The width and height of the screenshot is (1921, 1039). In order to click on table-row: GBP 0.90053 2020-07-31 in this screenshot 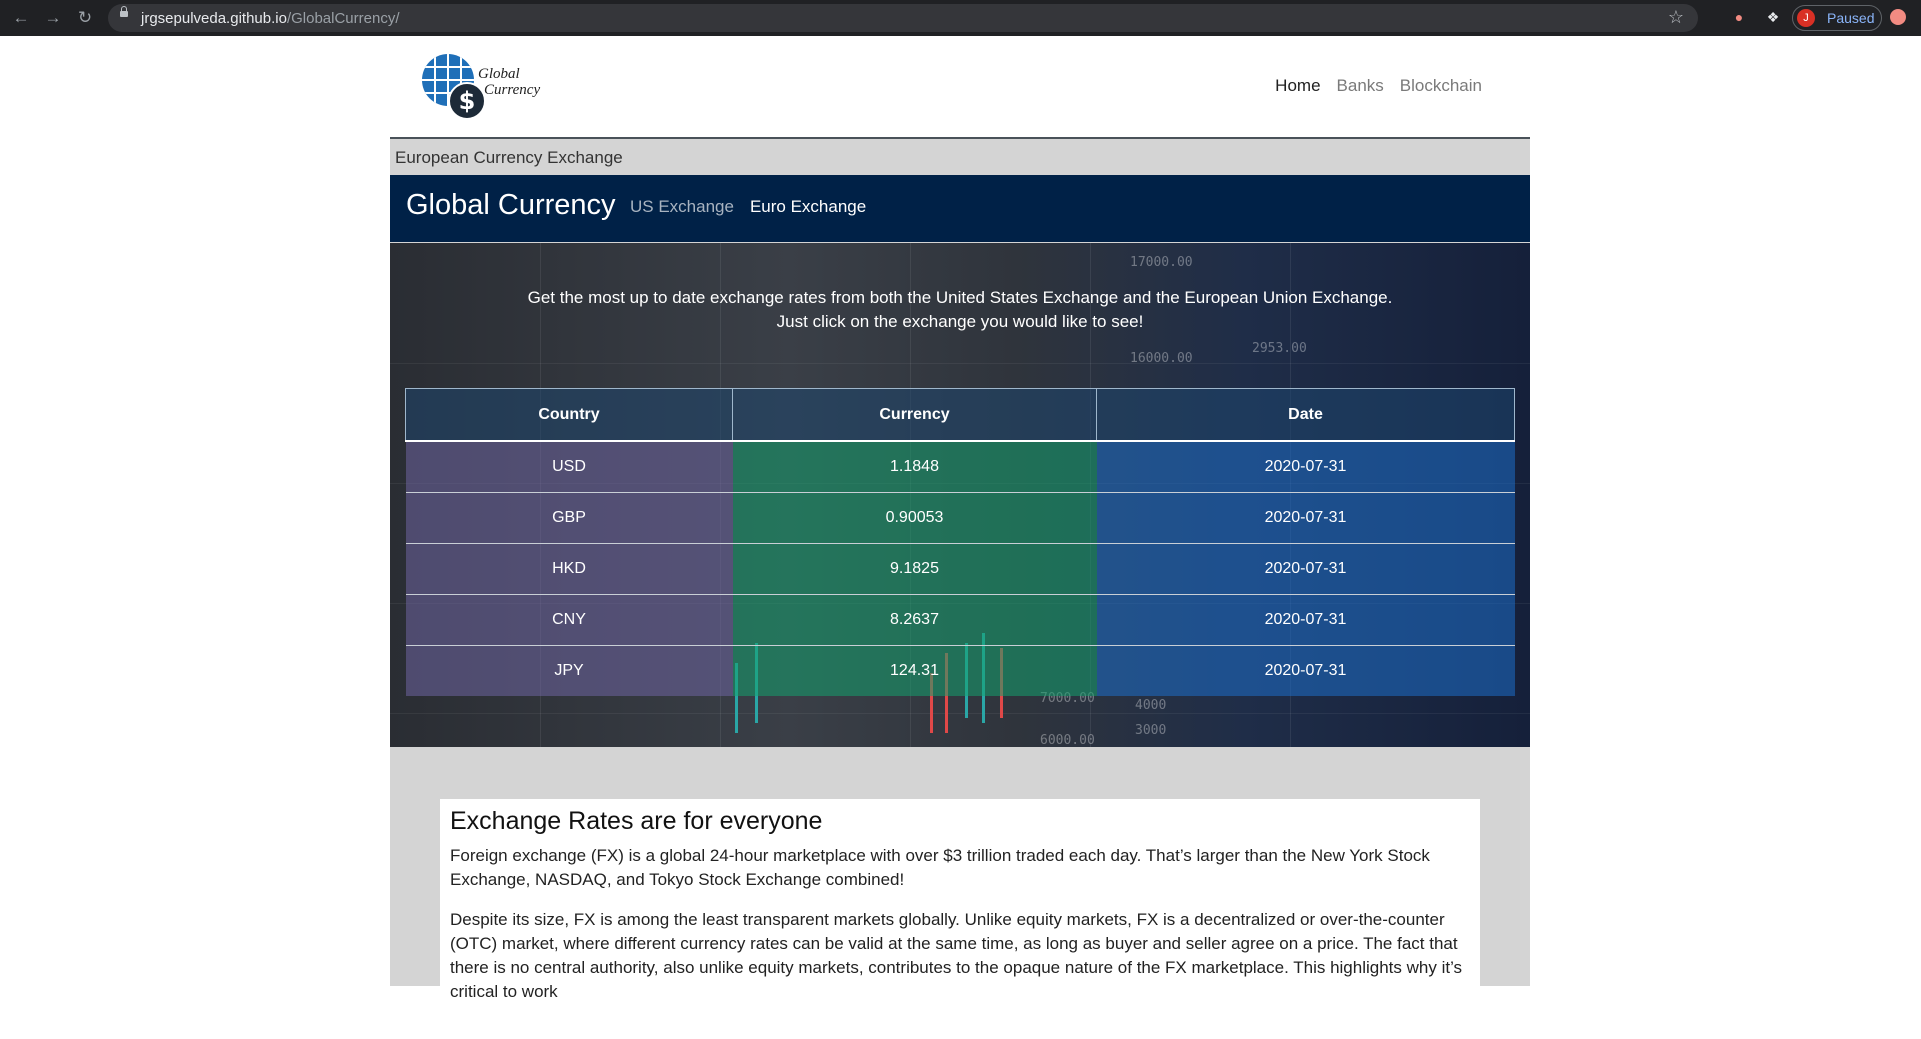, I will do `click(960, 518)`.